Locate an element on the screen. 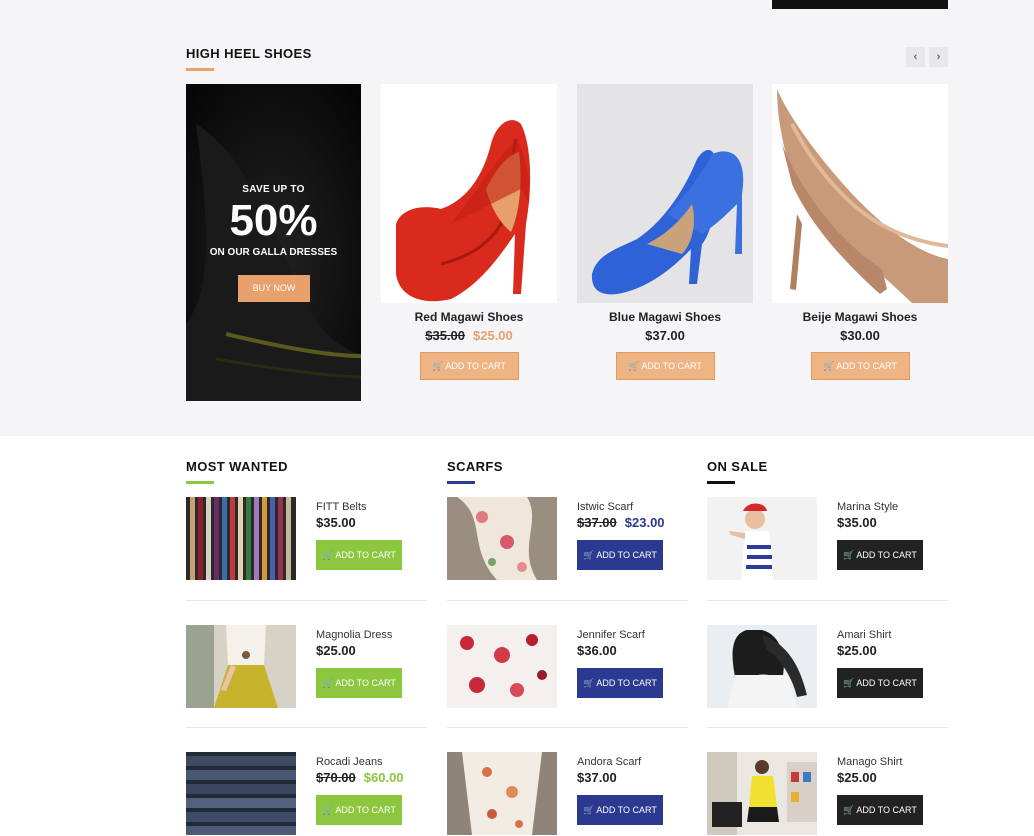 This screenshot has width=1034, height=836. section-title-scarfs: SCARFS is located at coordinates (475, 466).